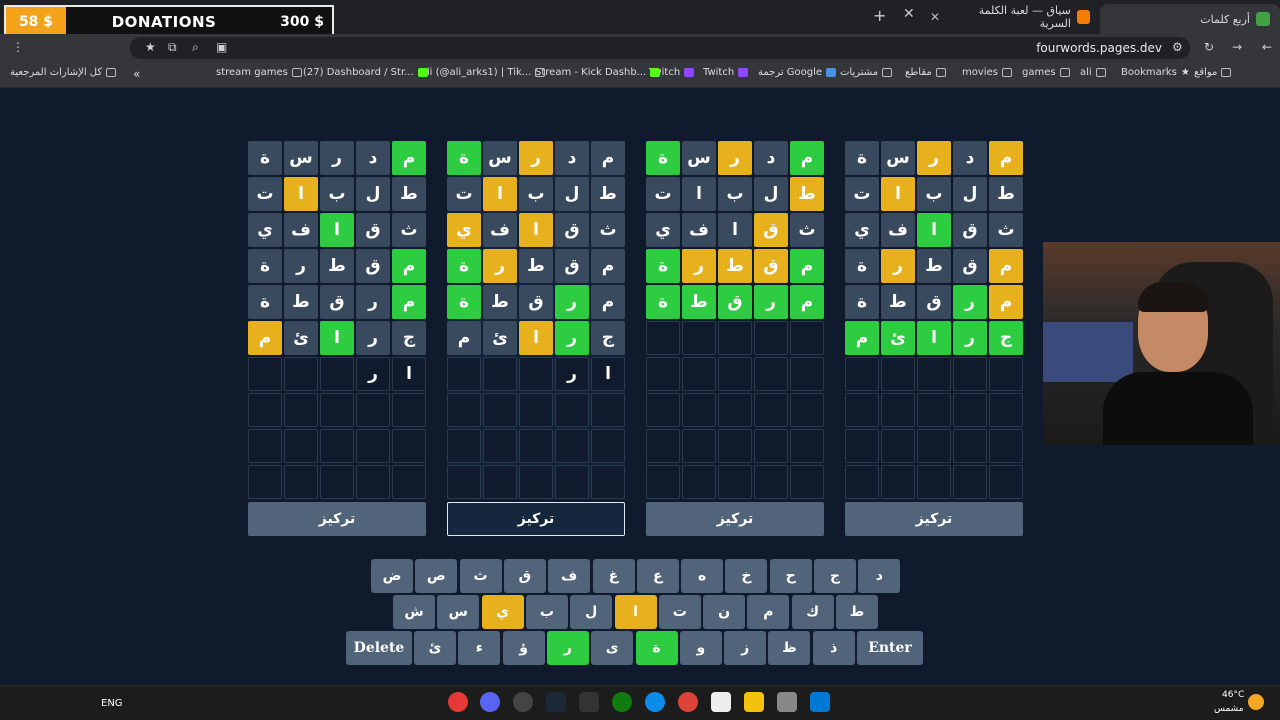 The image size is (1280, 720). Describe the element at coordinates (567, 648) in the screenshot. I see `key-ر: ر` at that location.